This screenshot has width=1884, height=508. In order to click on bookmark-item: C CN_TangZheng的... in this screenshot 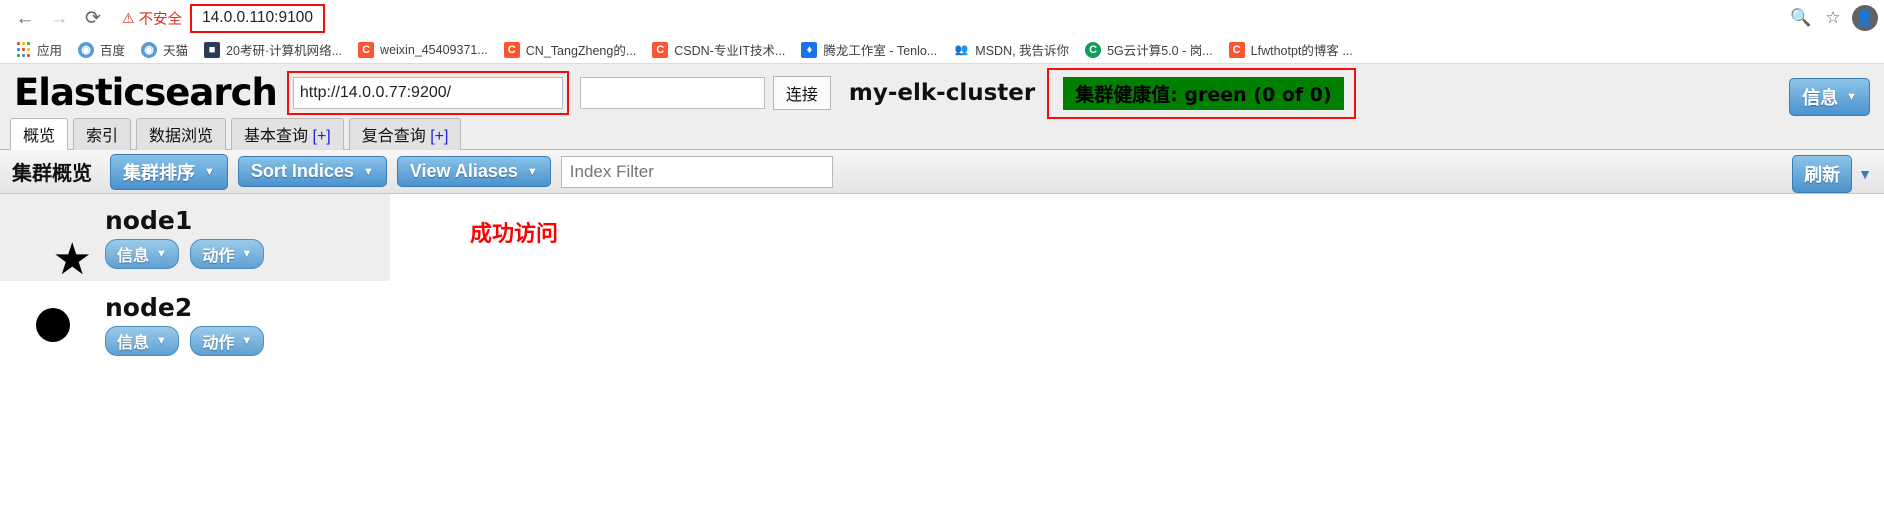, I will do `click(570, 50)`.